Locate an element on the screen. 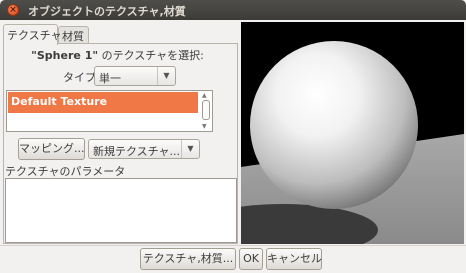 This screenshot has width=466, height=273. scrollbar-thumb is located at coordinates (206, 110).